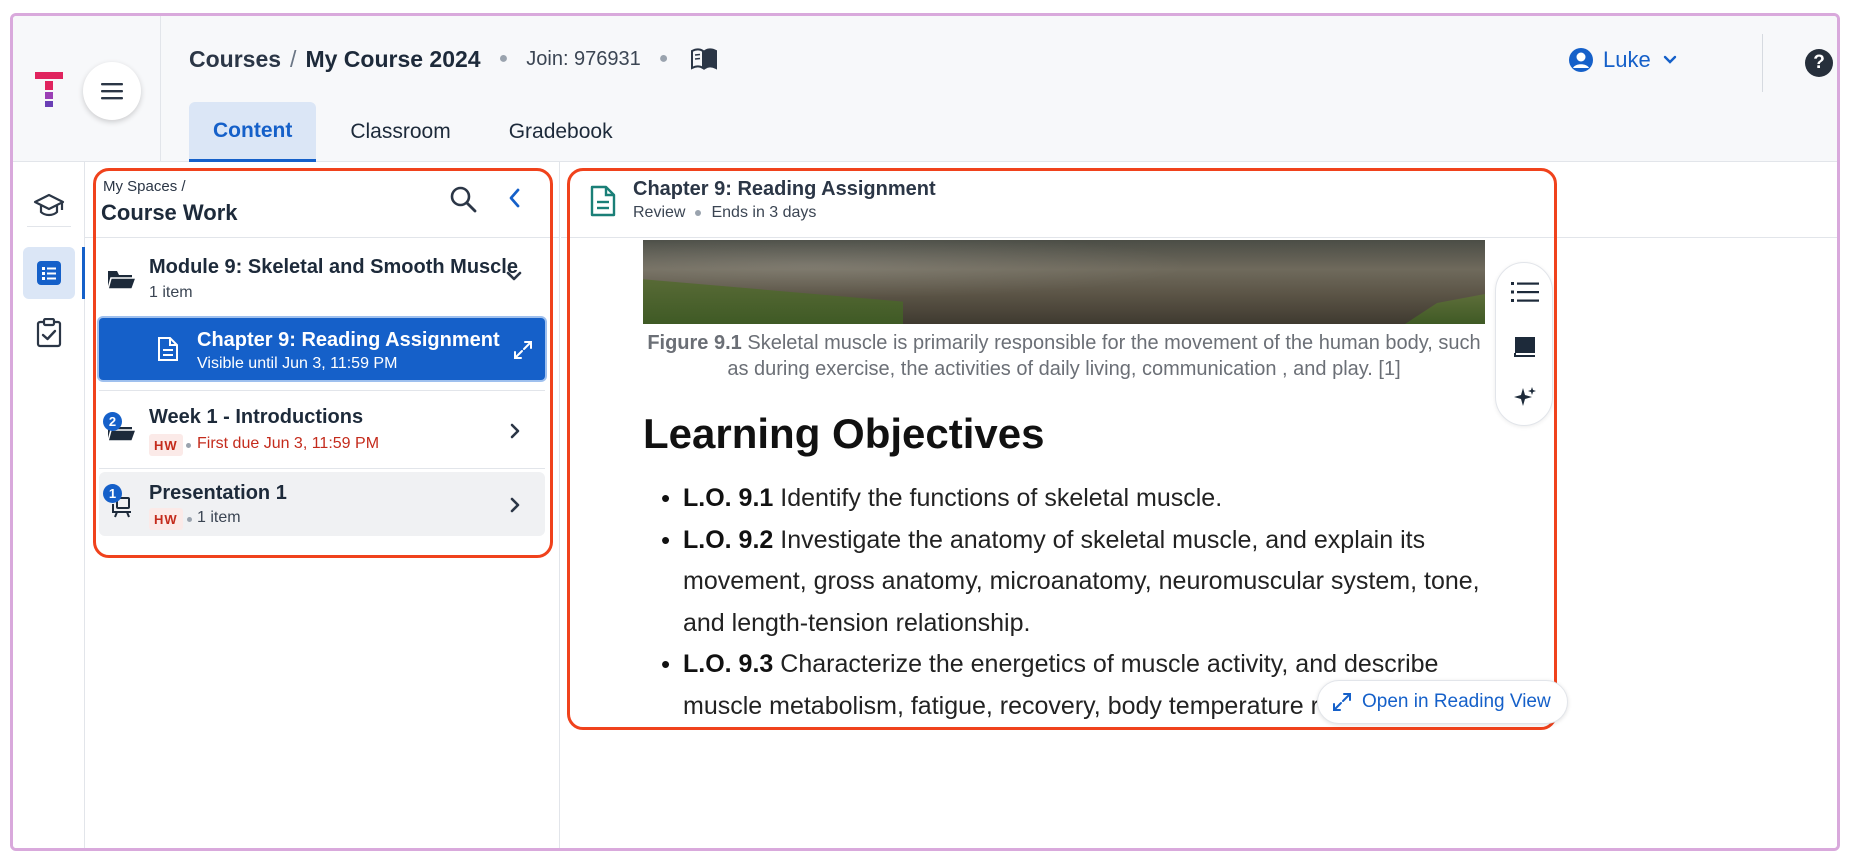  What do you see at coordinates (393, 58) in the screenshot?
I see `course-name: My Course 2024` at bounding box center [393, 58].